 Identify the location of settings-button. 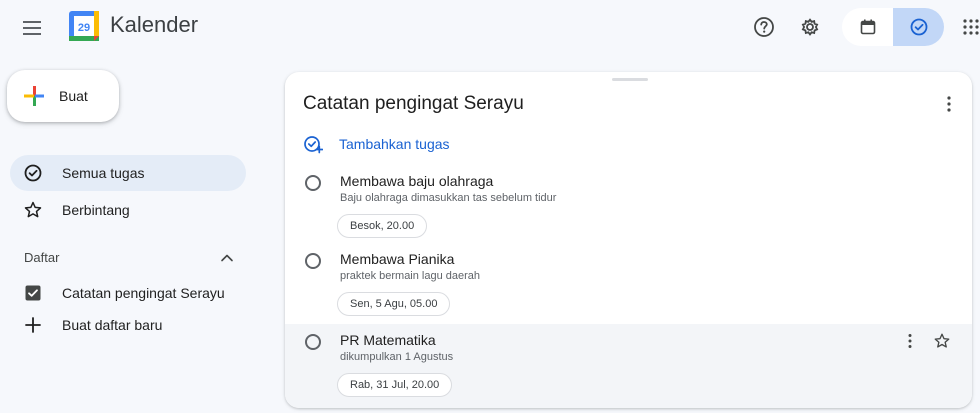
(810, 27).